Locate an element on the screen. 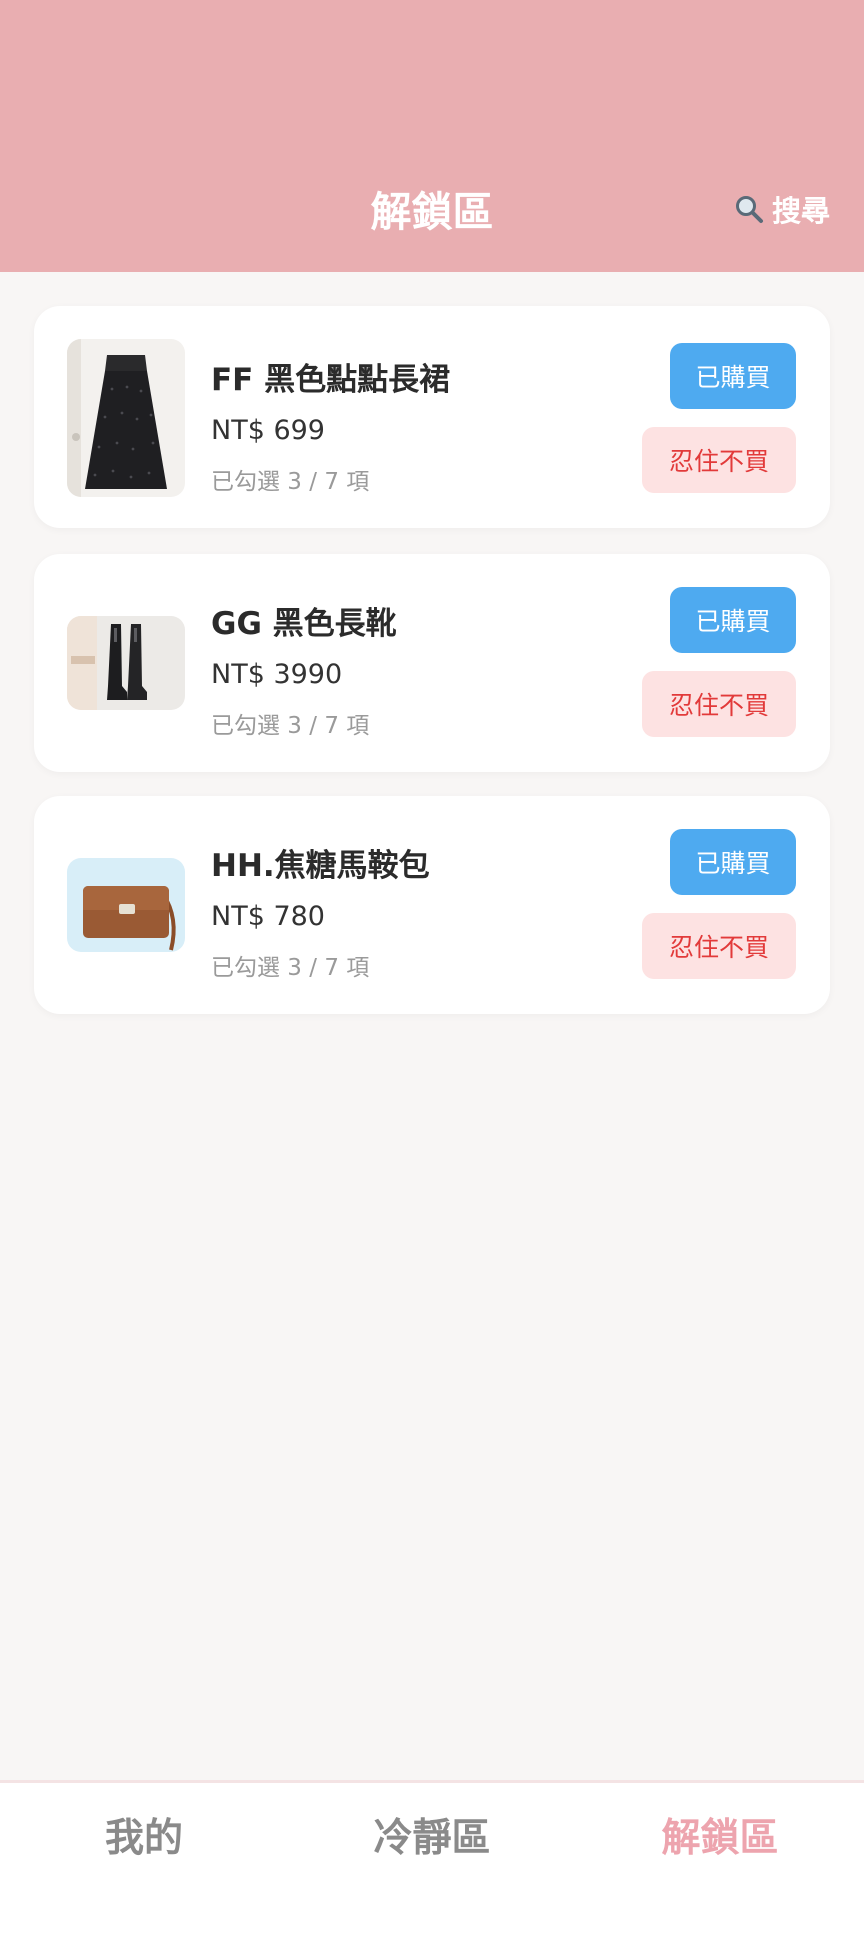 The width and height of the screenshot is (864, 1942). search-button: 搜尋 is located at coordinates (782, 209).